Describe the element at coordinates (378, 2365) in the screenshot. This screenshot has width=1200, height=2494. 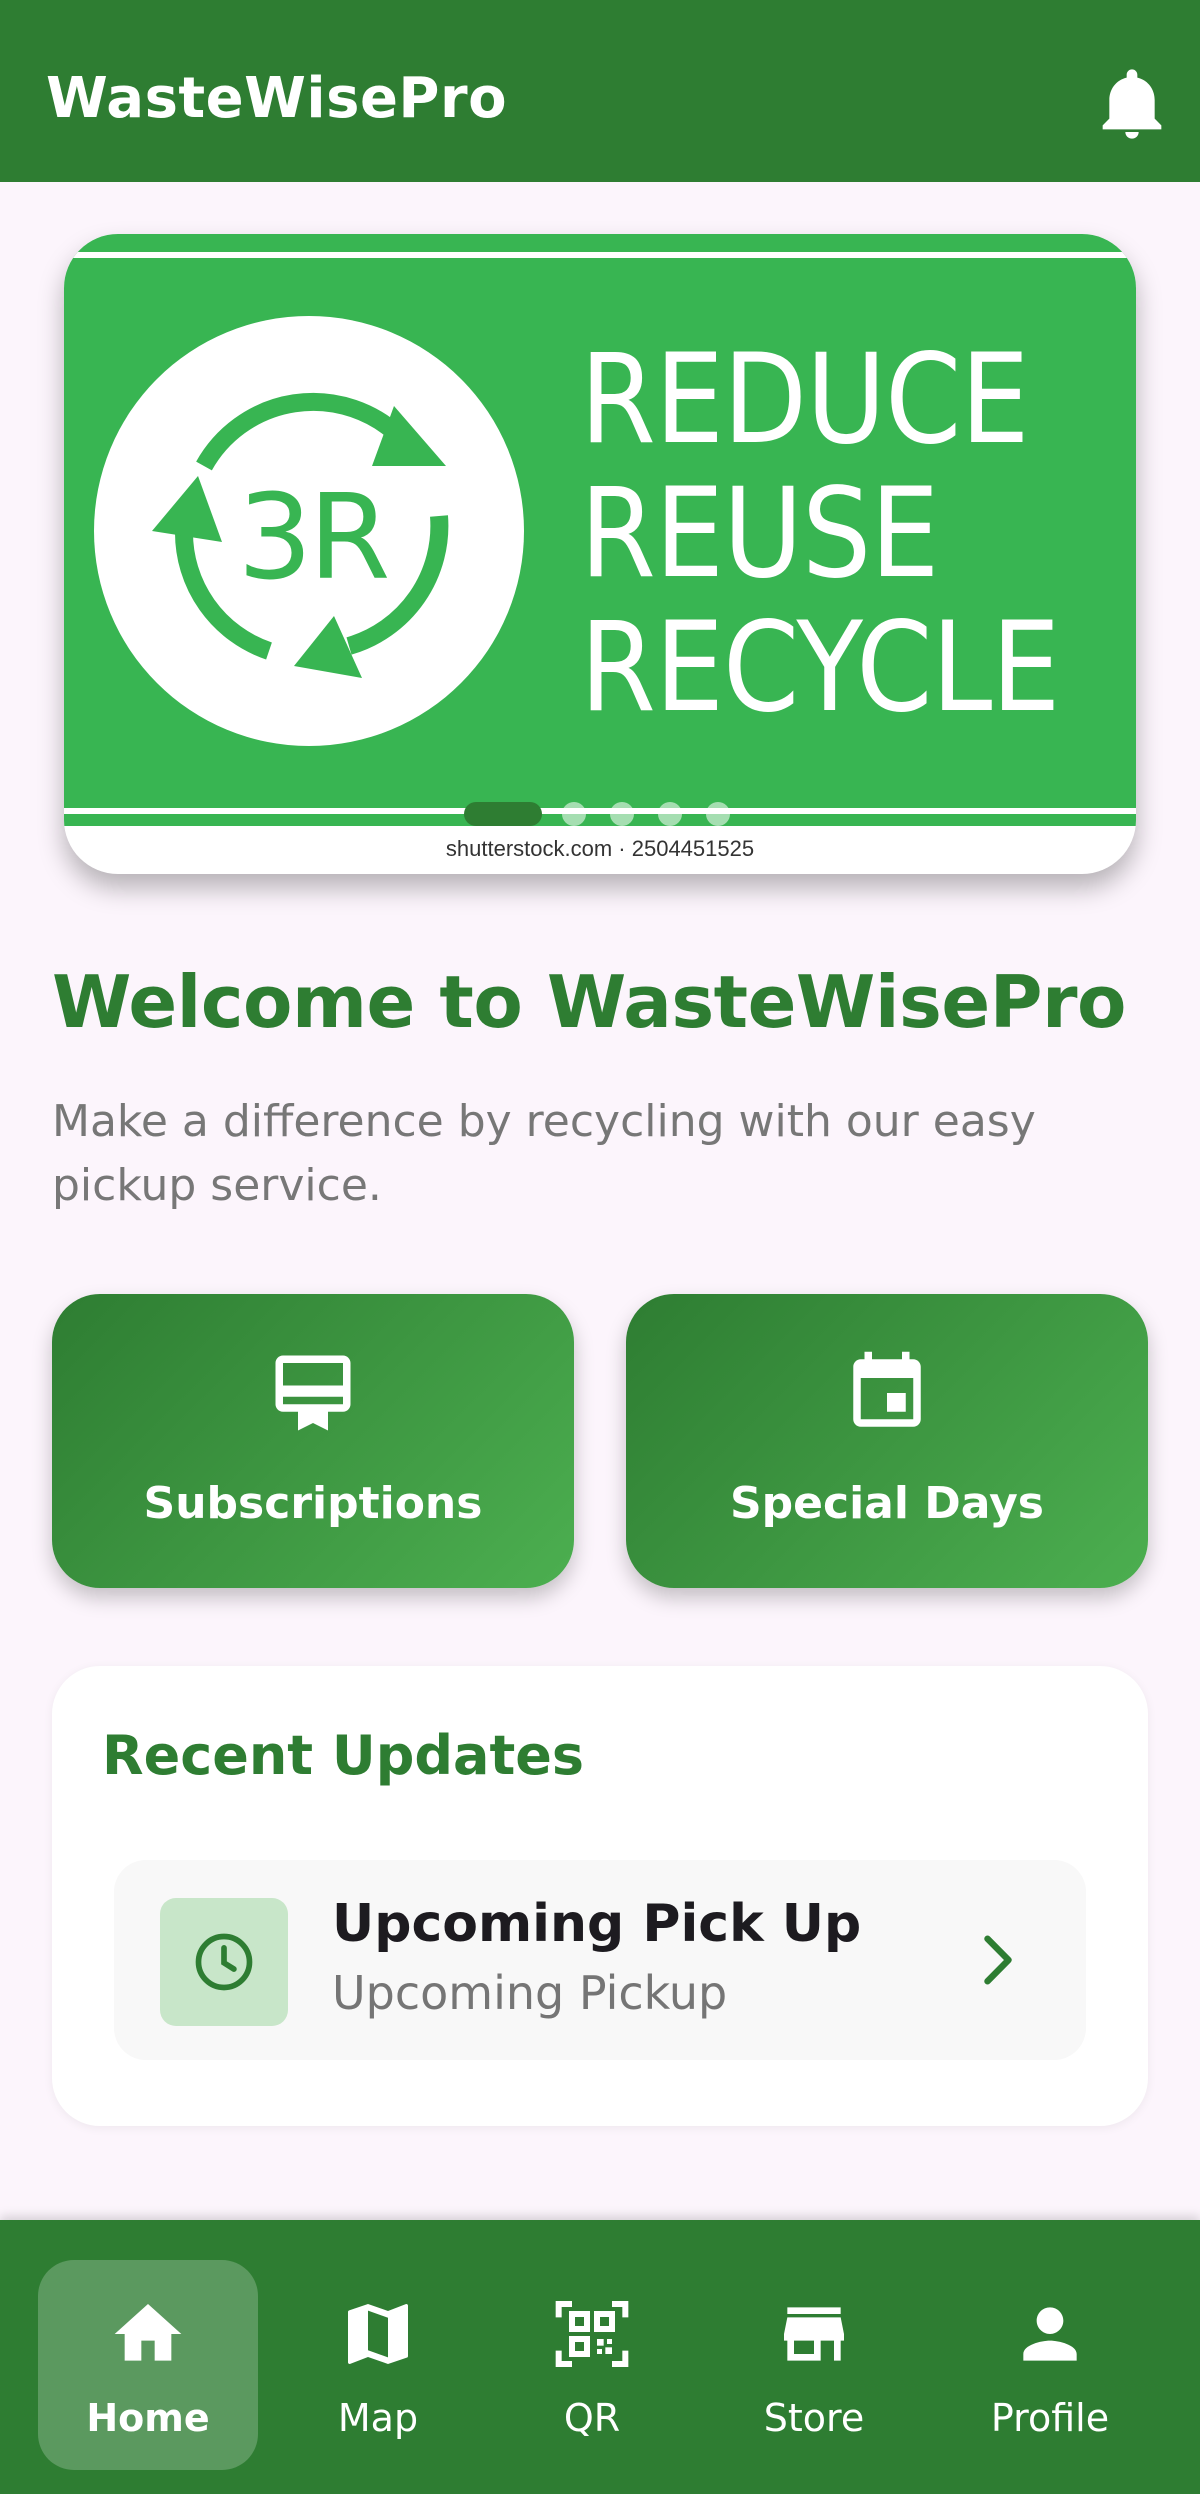
I see `nav-map: Map` at that location.